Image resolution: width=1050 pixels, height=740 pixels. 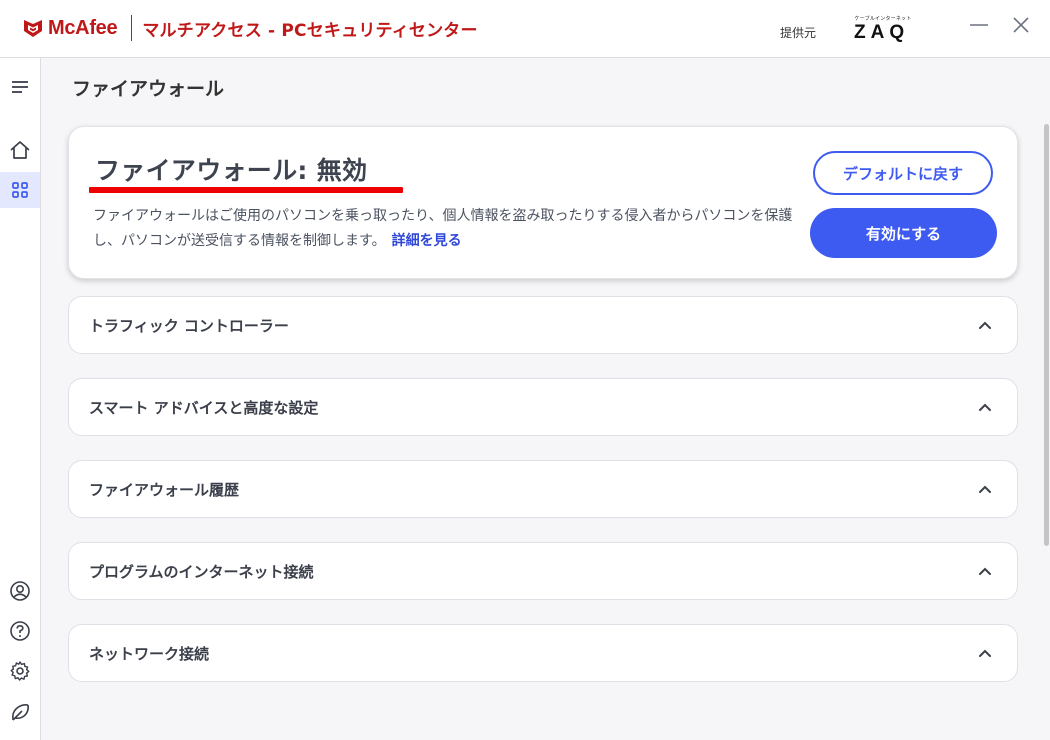 I want to click on restore-default-button: デフォルトに戻す, so click(x=903, y=173).